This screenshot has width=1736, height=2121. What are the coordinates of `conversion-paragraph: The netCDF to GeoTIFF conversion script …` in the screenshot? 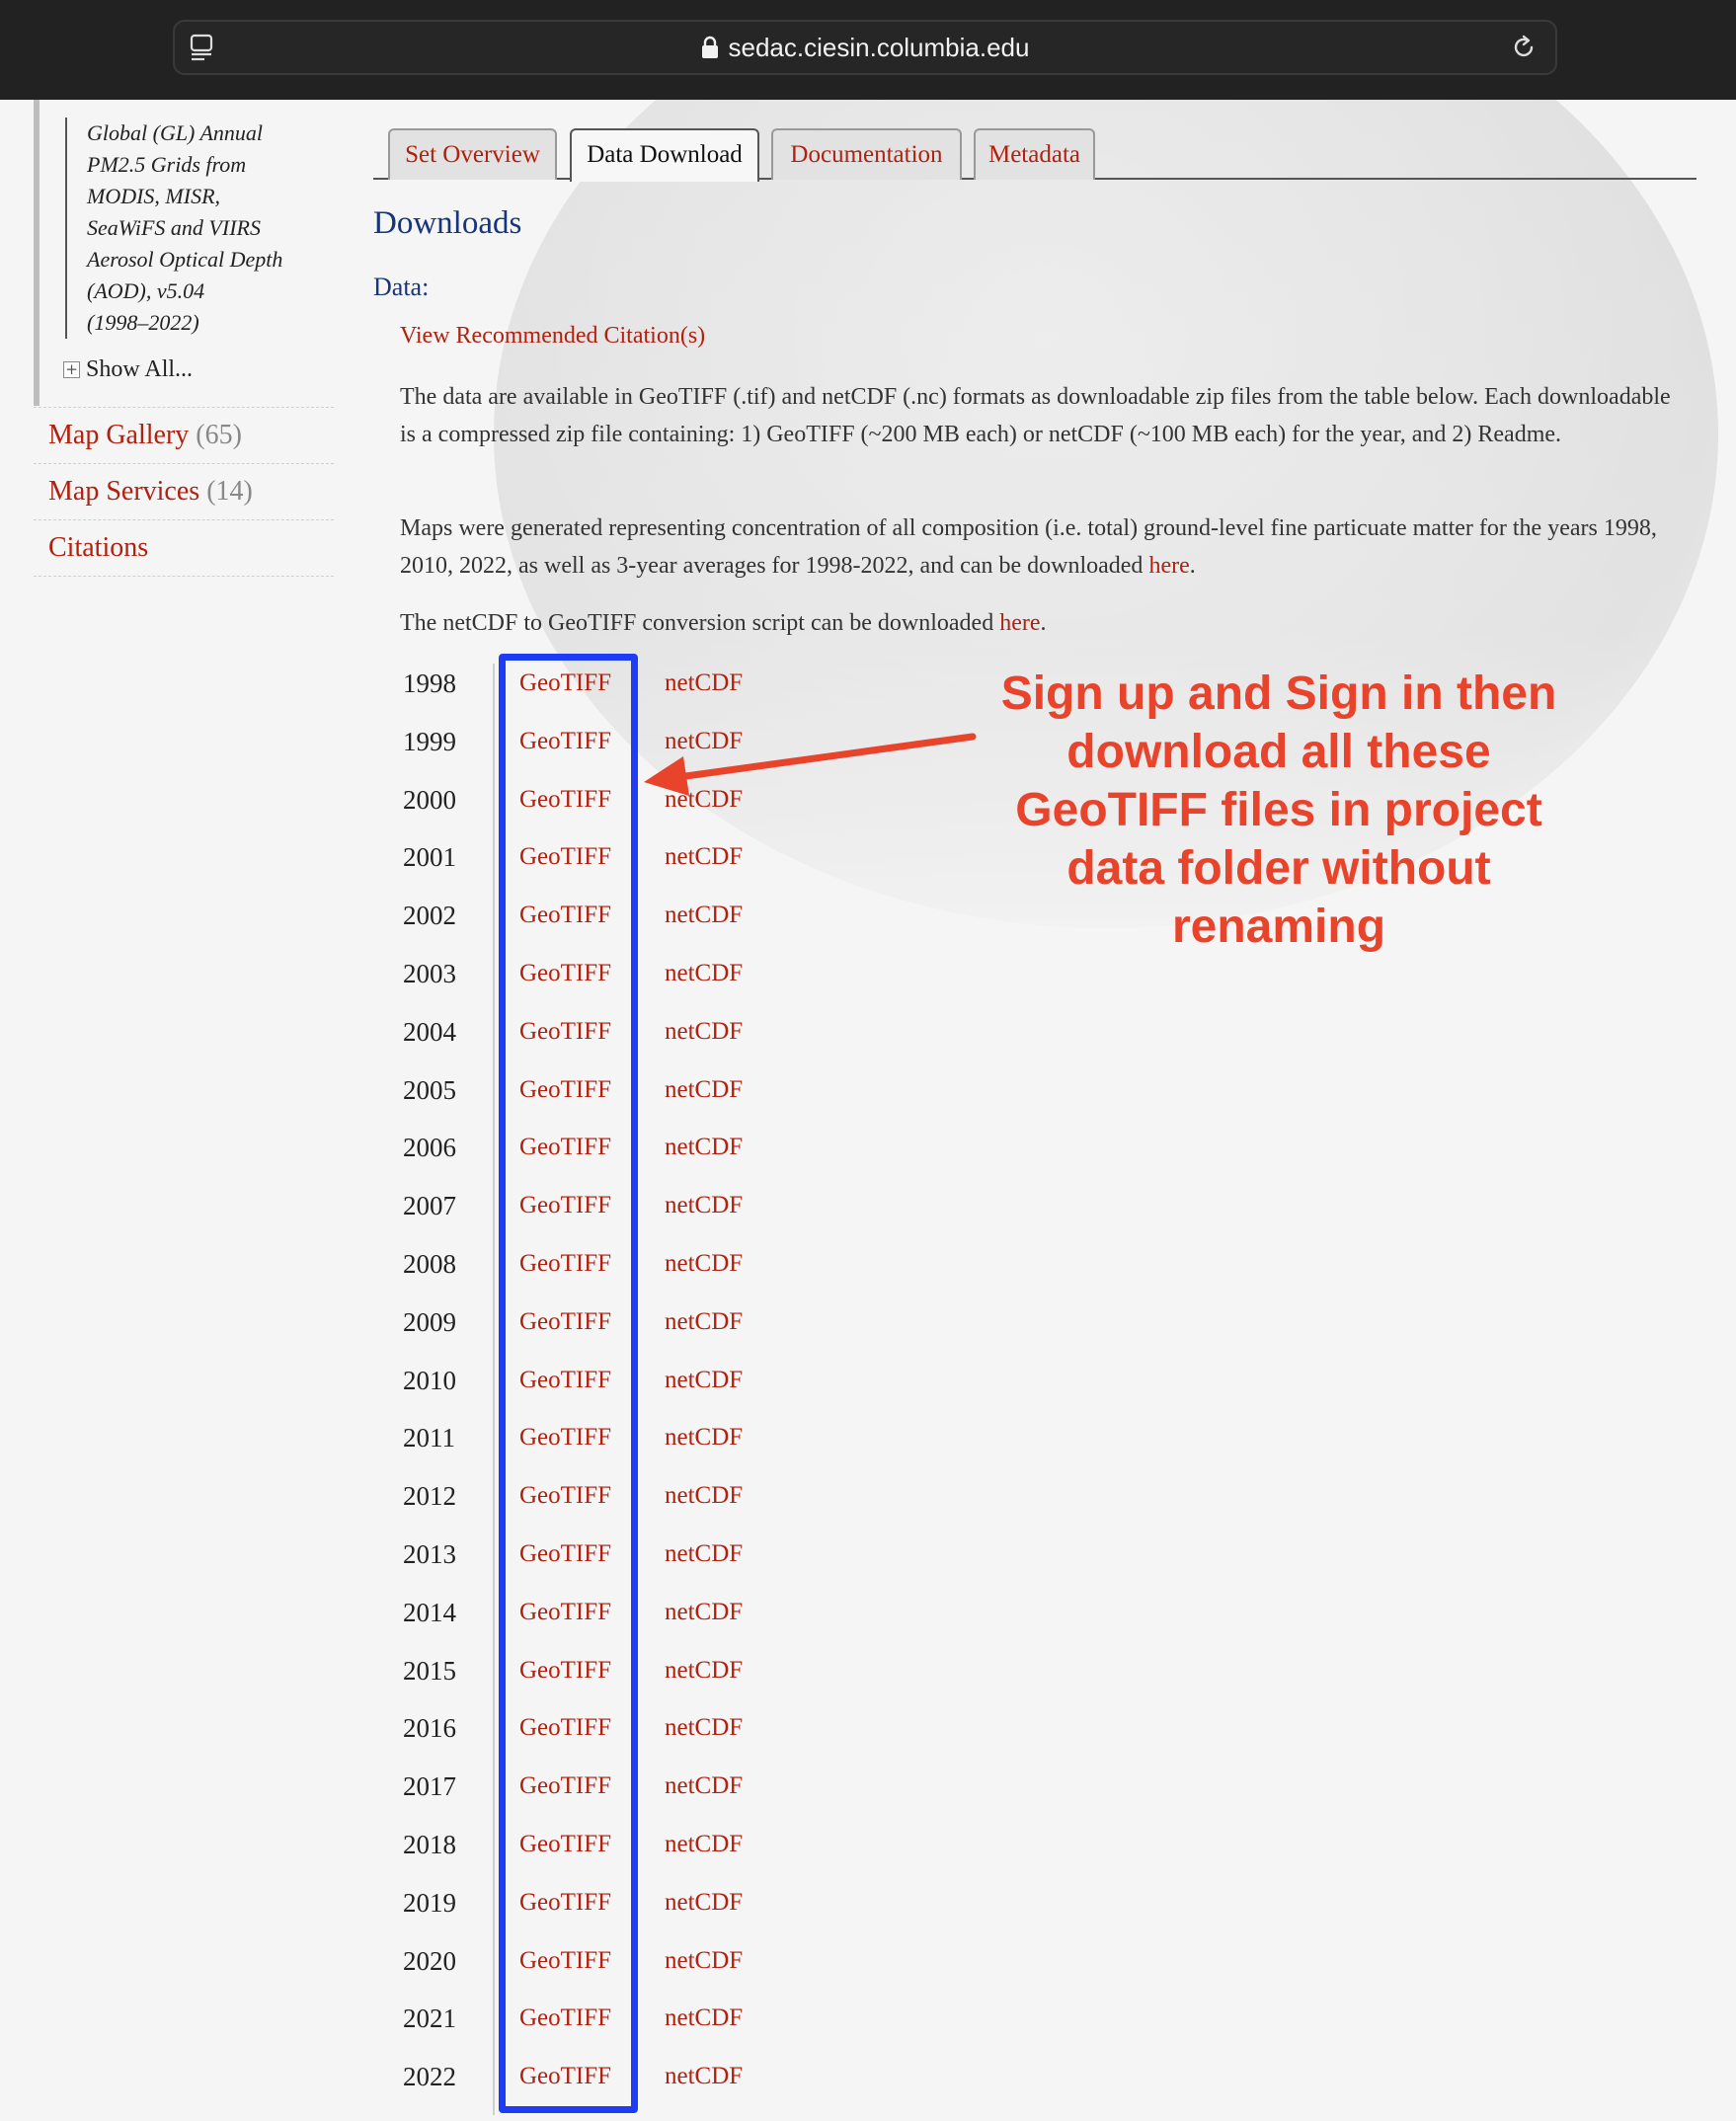 It's located at (723, 623).